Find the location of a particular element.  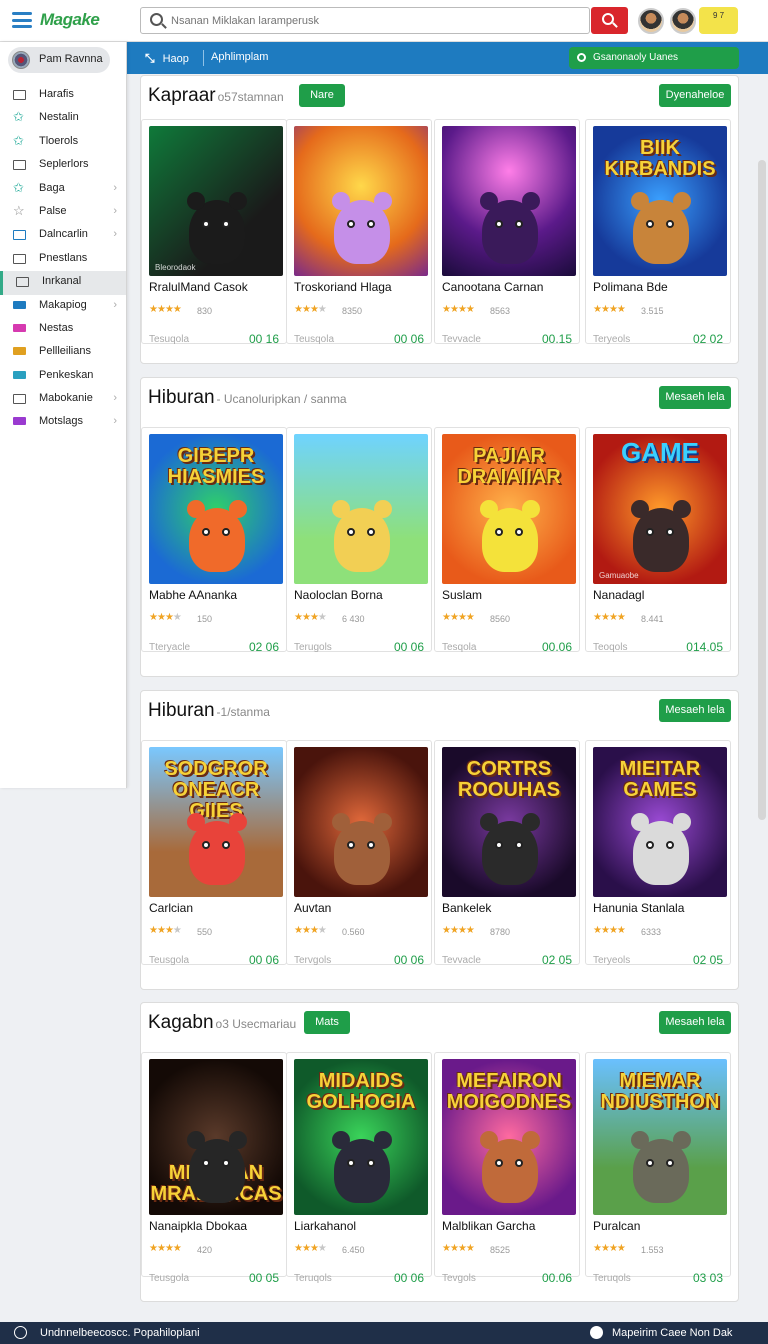

game-thumbnail: MIEMAR NDIUSTHON is located at coordinates (660, 1137).